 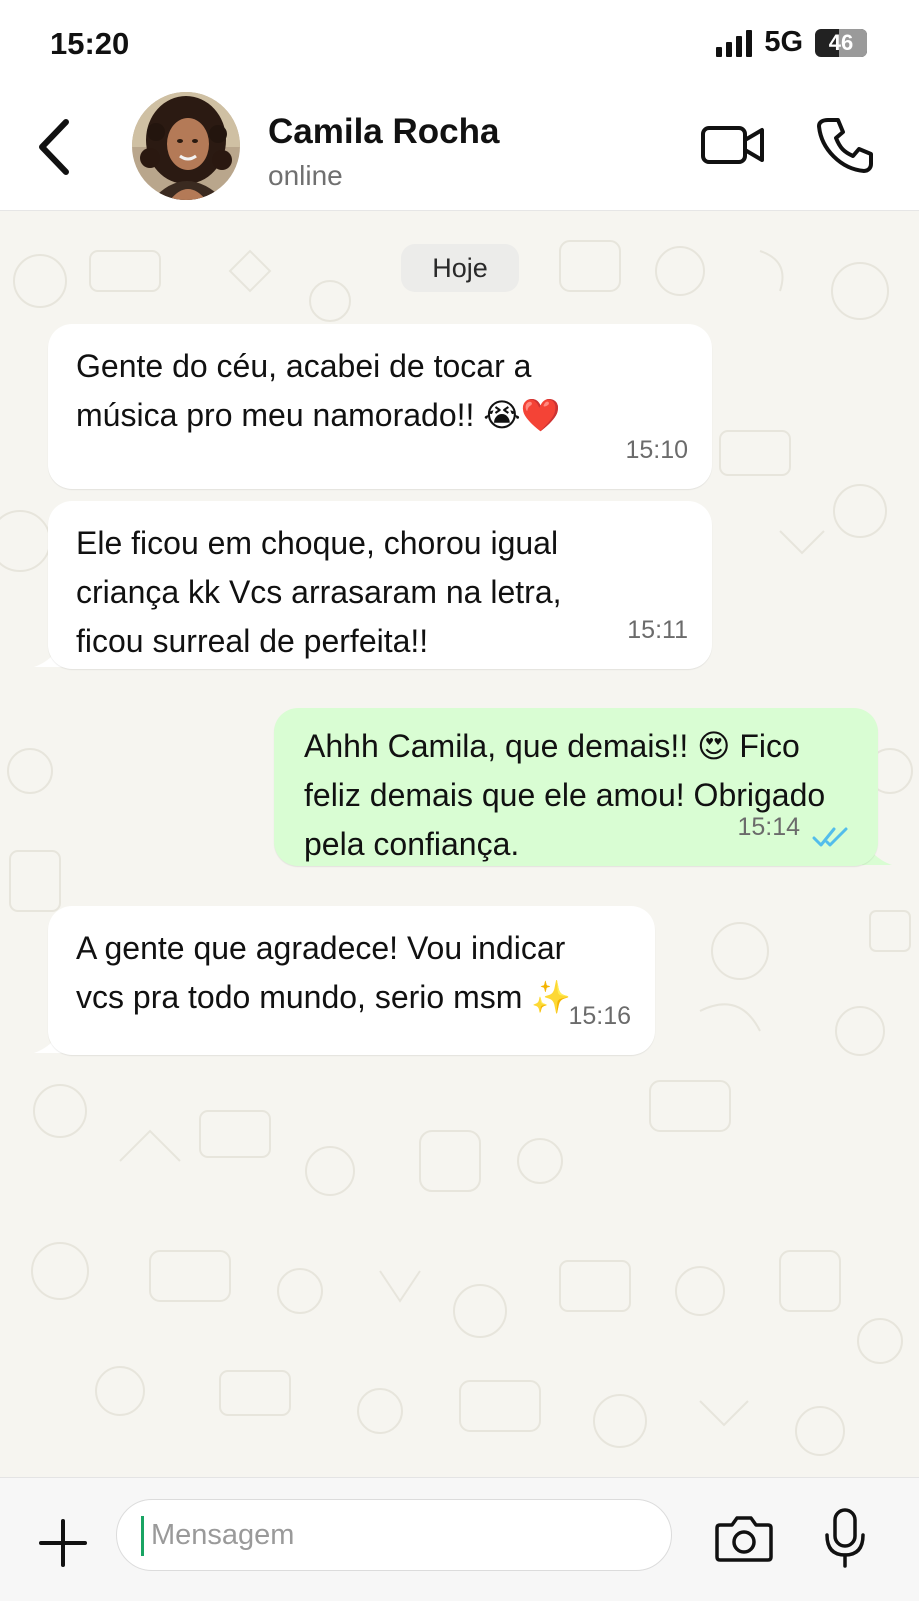 I want to click on status-time: 15:20, so click(x=90, y=43).